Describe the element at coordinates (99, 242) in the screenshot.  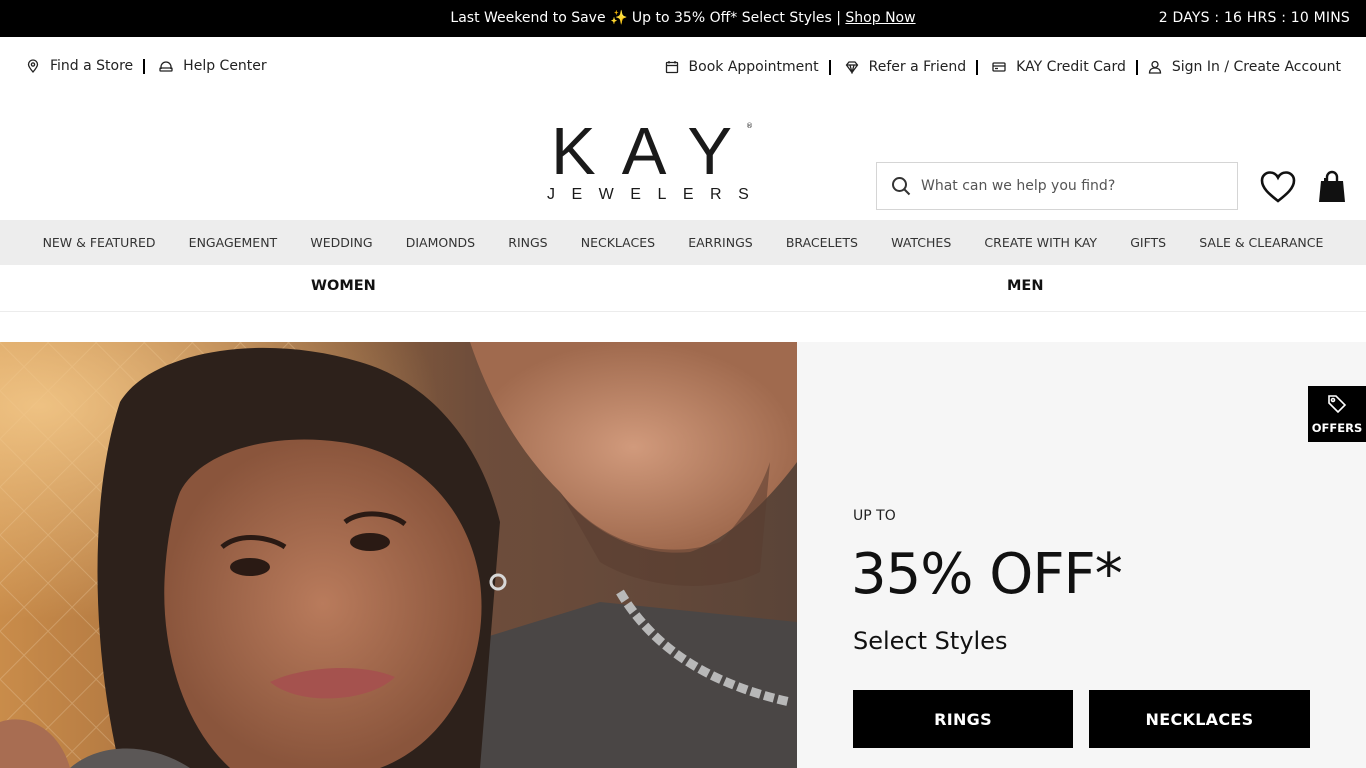
I see `nav-new-featured: NEW & FEATURED` at that location.